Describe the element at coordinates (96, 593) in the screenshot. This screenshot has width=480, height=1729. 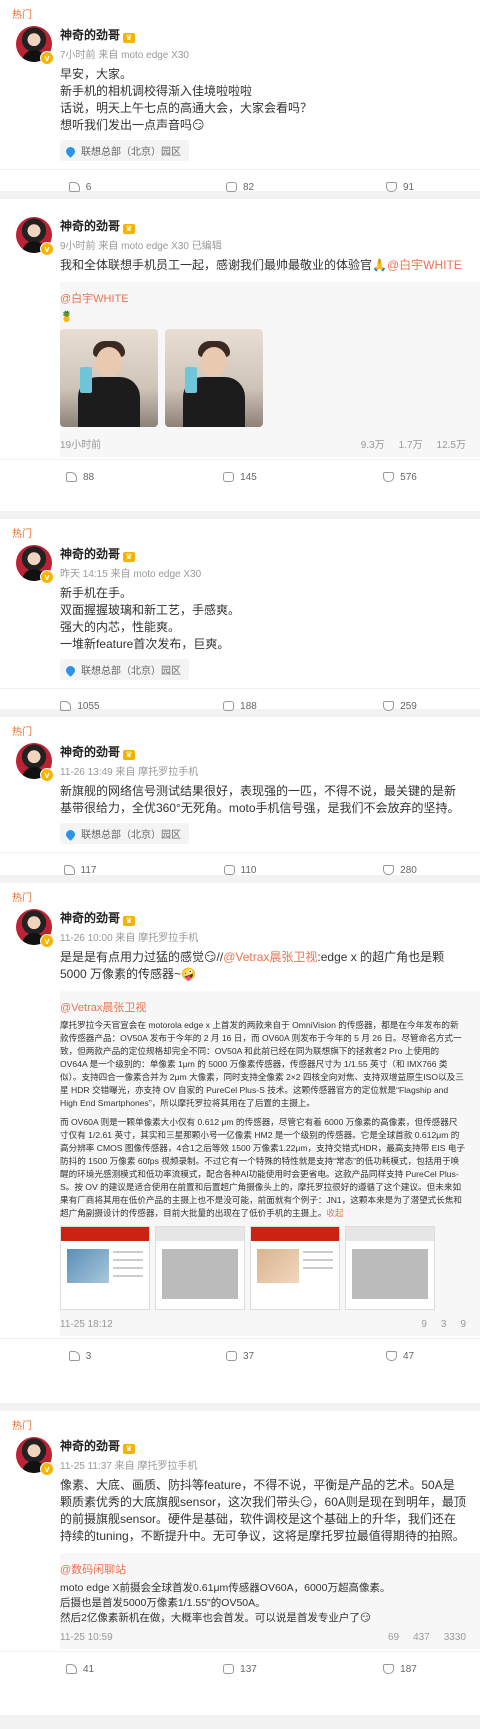
I see `text-line: 新手机在手。` at that location.